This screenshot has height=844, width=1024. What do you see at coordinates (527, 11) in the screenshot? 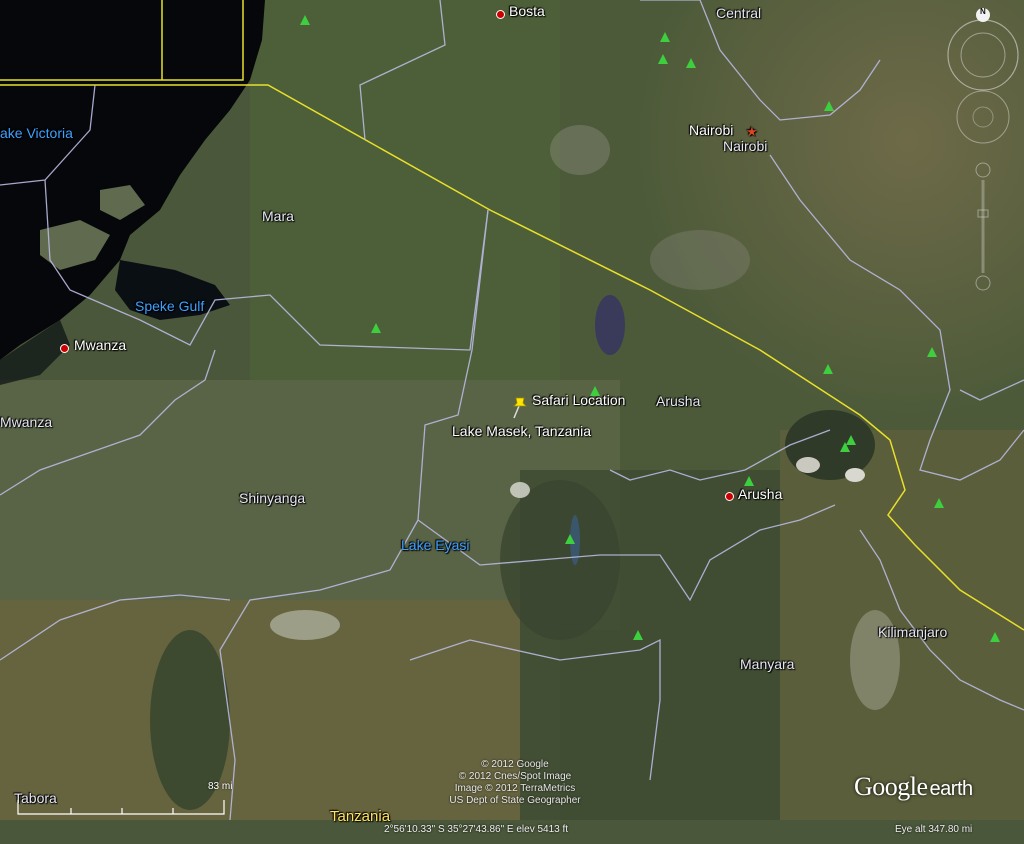
I see `bosta-label: Bosta` at bounding box center [527, 11].